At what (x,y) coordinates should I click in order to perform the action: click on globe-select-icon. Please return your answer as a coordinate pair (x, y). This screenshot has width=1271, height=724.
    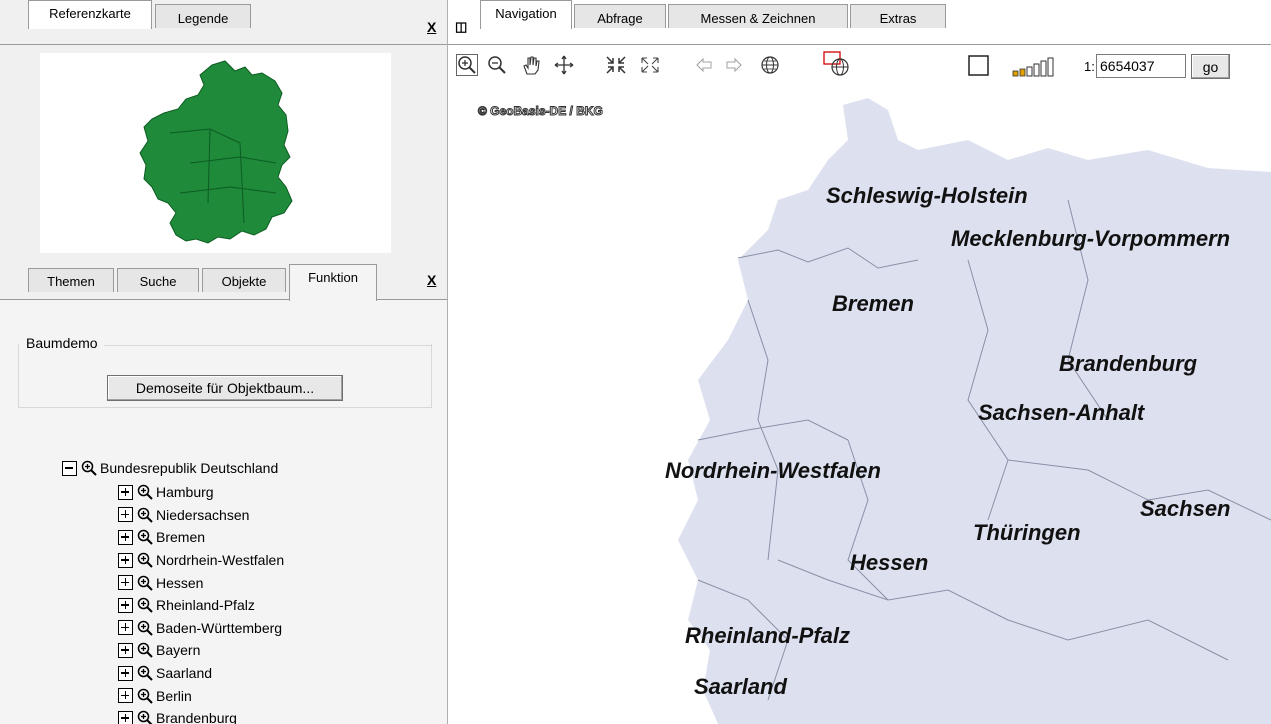
    Looking at the image, I should click on (837, 64).